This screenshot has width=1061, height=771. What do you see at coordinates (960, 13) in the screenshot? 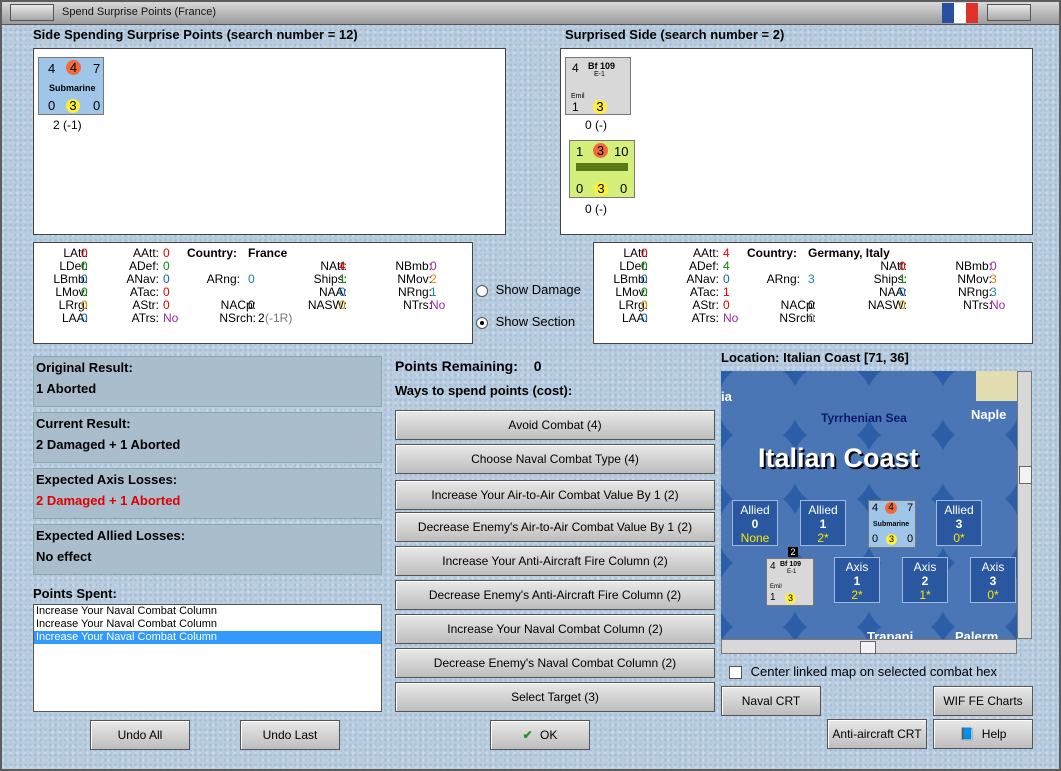
I see `france-flag-icon` at bounding box center [960, 13].